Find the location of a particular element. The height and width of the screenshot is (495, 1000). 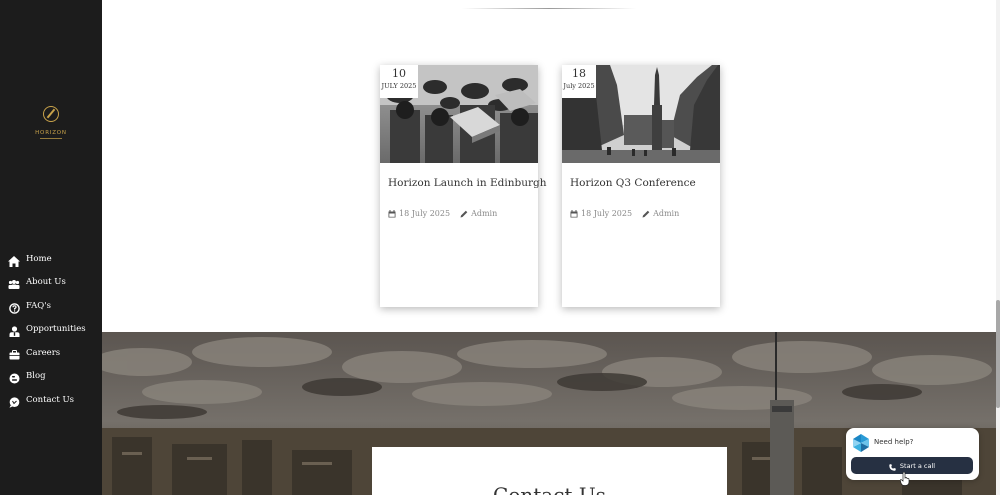

sidebar-item-label: Opportunities is located at coordinates (56, 329).